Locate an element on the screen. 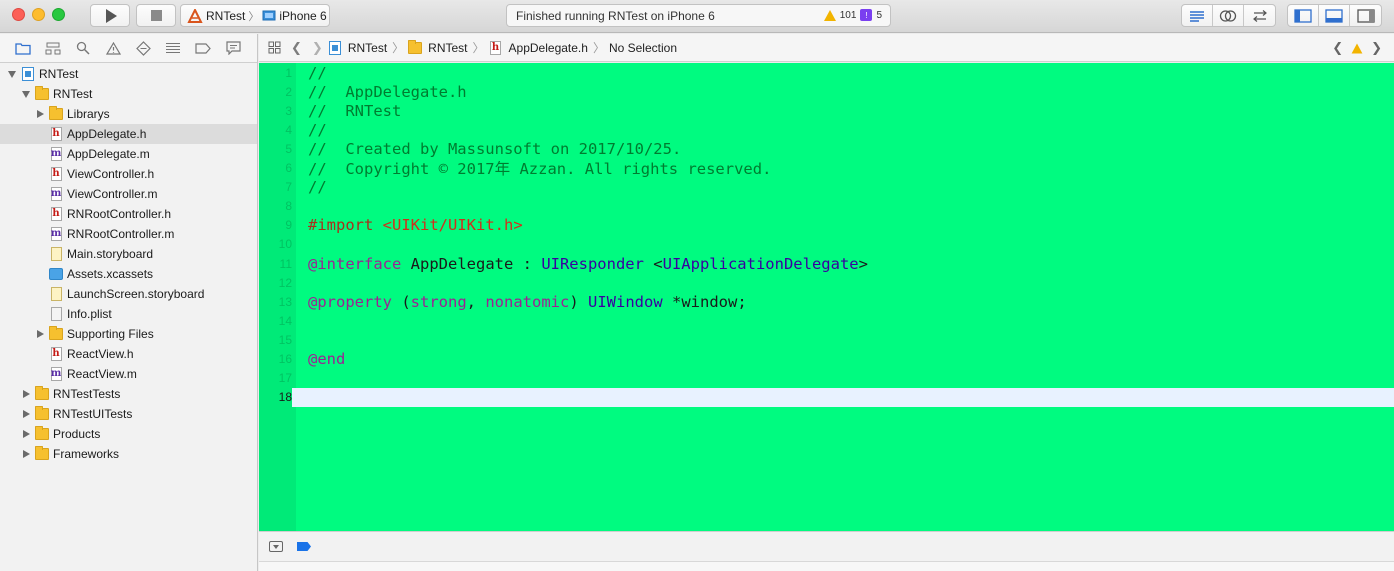 This screenshot has width=1394, height=571. hierarchy-icon is located at coordinates (53, 48).